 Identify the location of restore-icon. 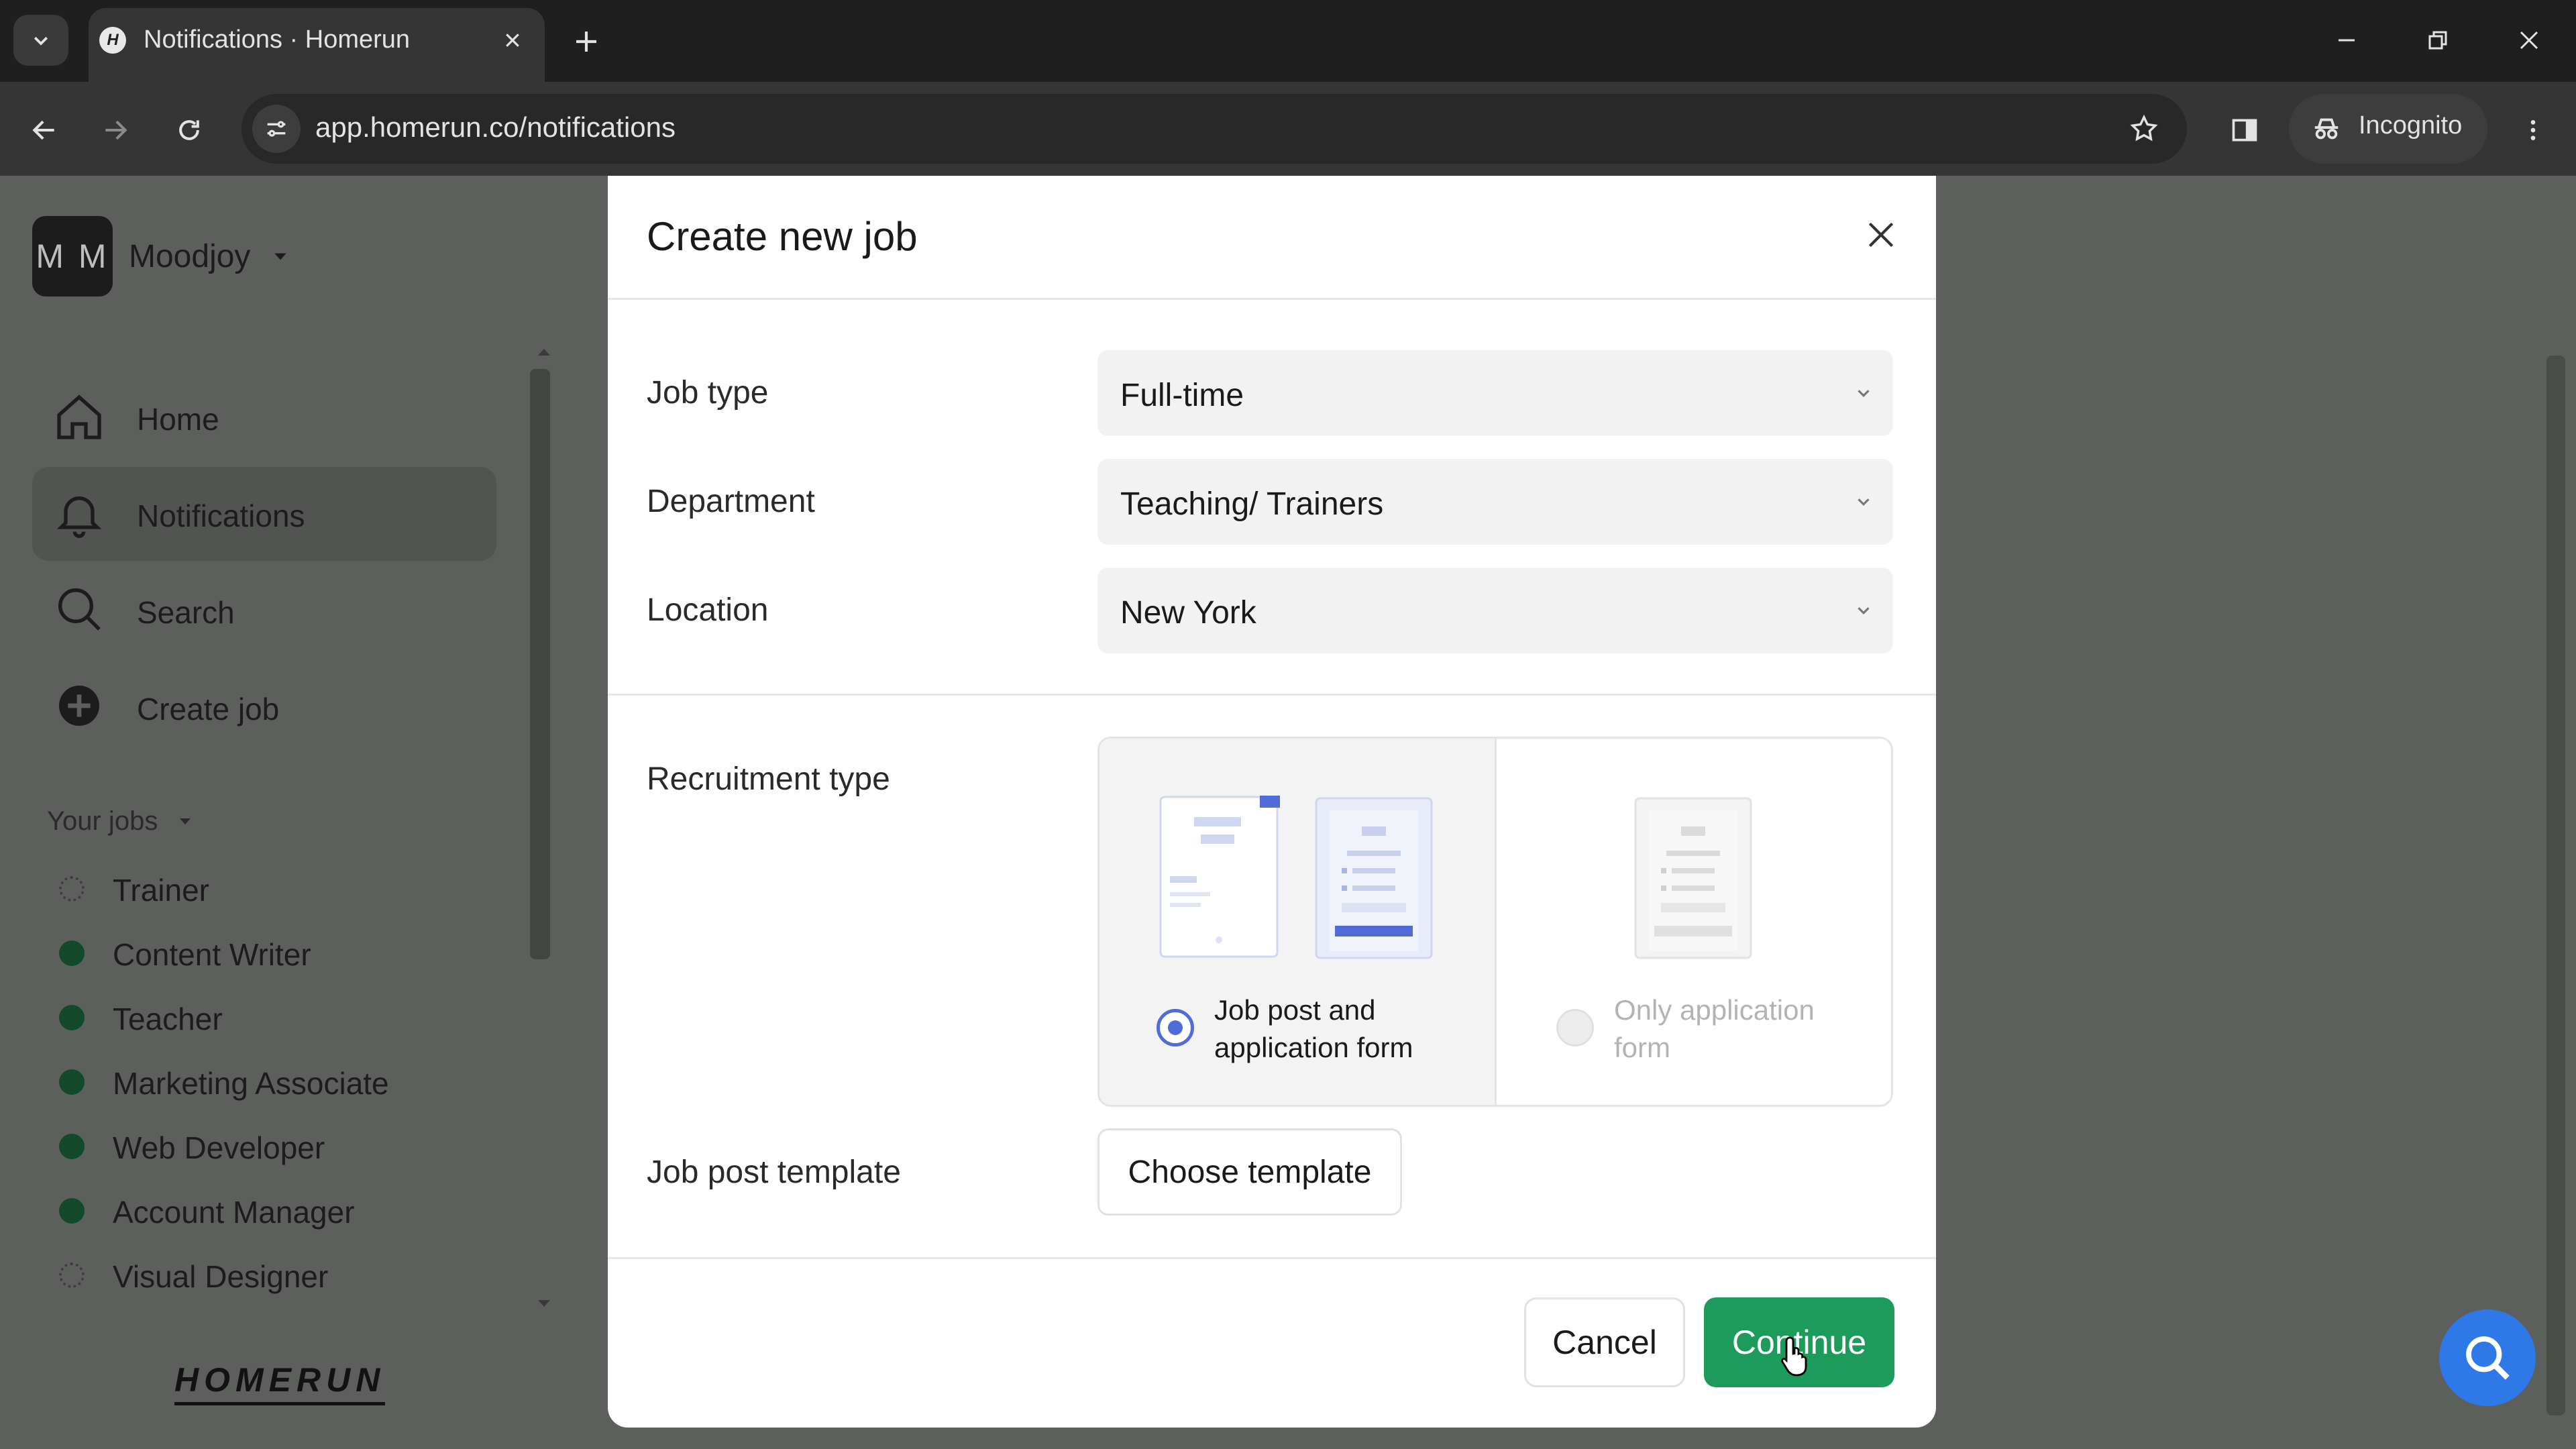
(2437, 40).